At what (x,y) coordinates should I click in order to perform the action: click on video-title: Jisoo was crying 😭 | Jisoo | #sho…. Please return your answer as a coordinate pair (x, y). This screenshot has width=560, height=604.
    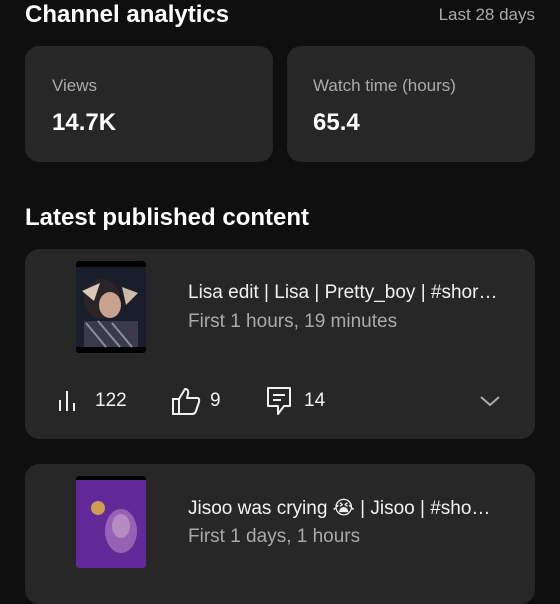
    Looking at the image, I should click on (339, 508).